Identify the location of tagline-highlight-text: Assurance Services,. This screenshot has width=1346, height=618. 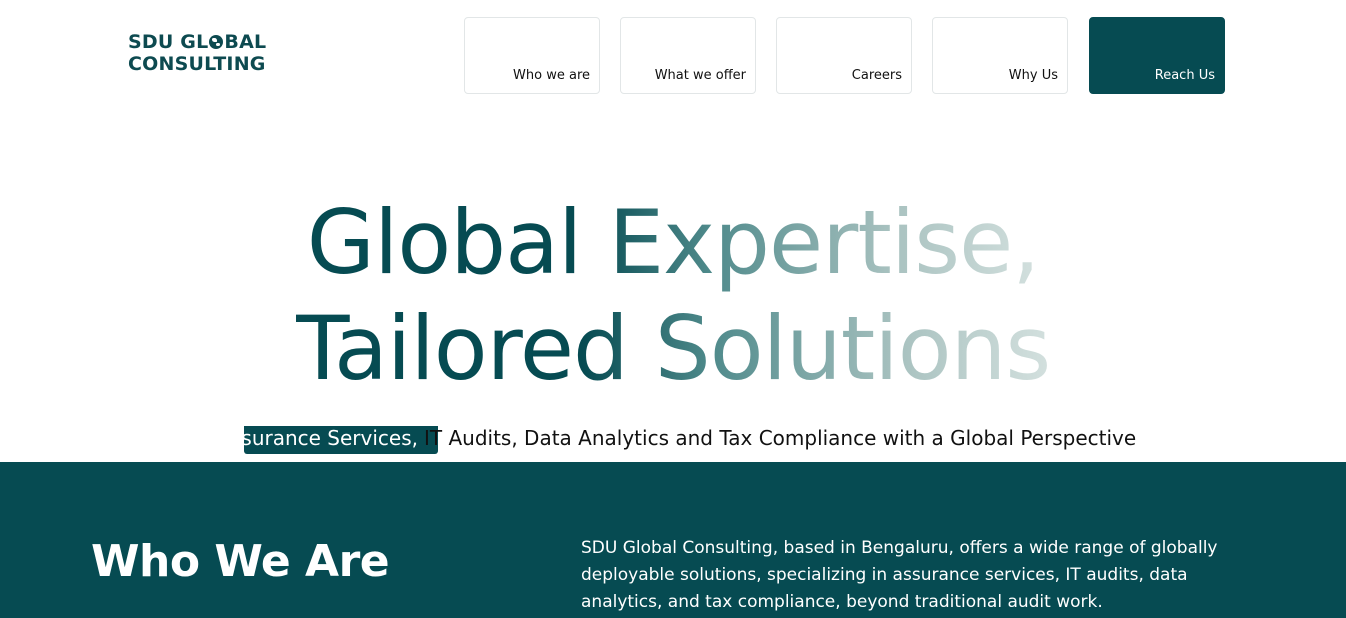
(331, 438).